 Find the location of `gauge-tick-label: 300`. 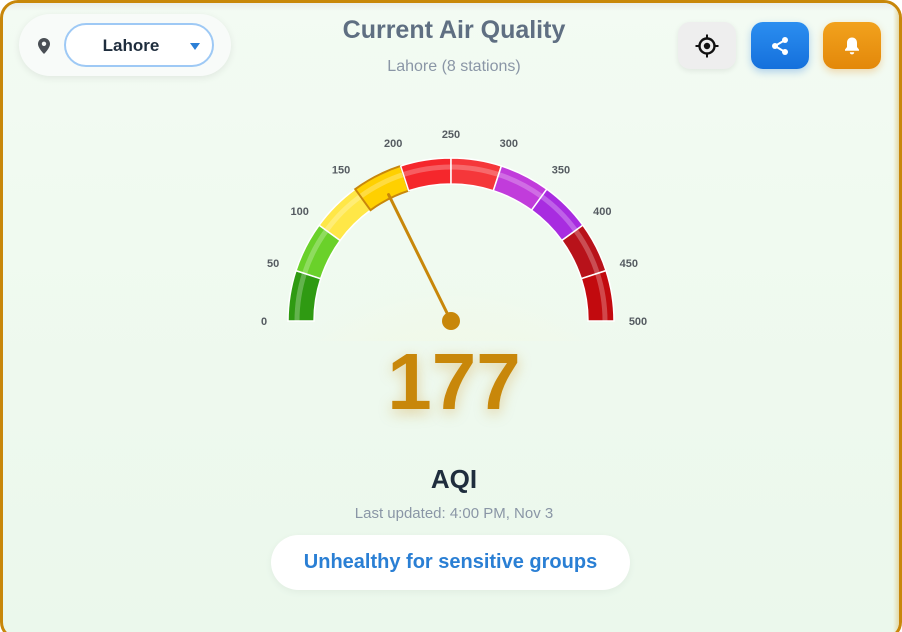

gauge-tick-label: 300 is located at coordinates (509, 144).